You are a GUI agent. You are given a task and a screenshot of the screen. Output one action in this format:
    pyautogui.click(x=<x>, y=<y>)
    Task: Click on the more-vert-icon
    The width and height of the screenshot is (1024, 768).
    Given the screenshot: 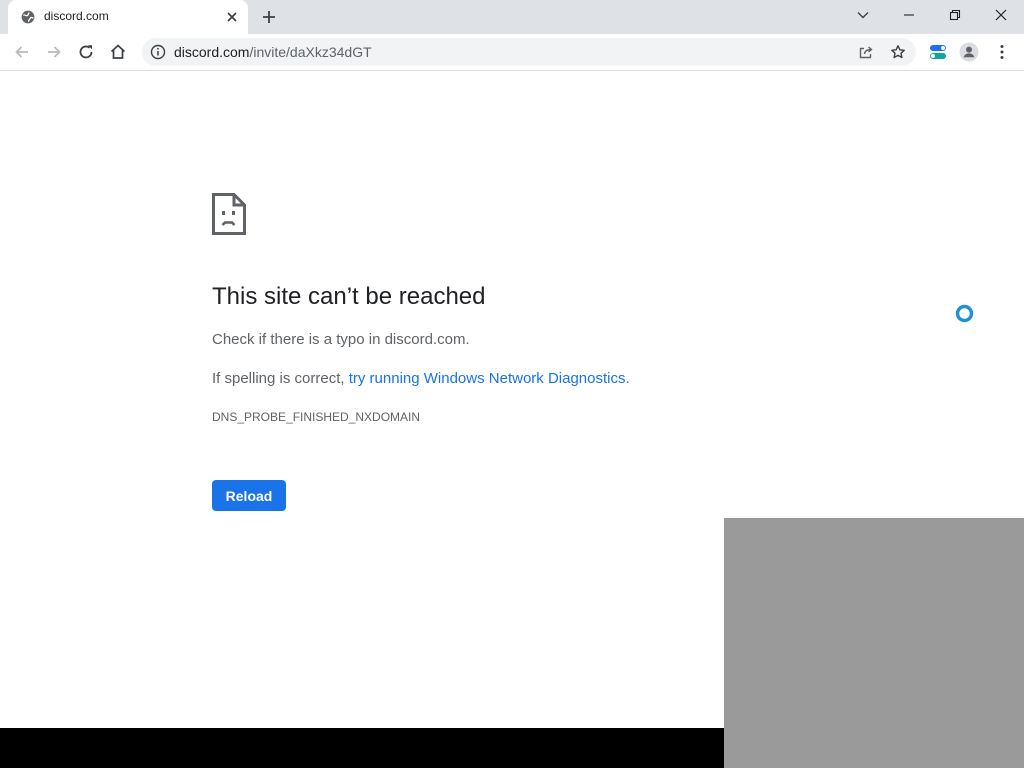 What is the action you would take?
    pyautogui.click(x=1002, y=52)
    